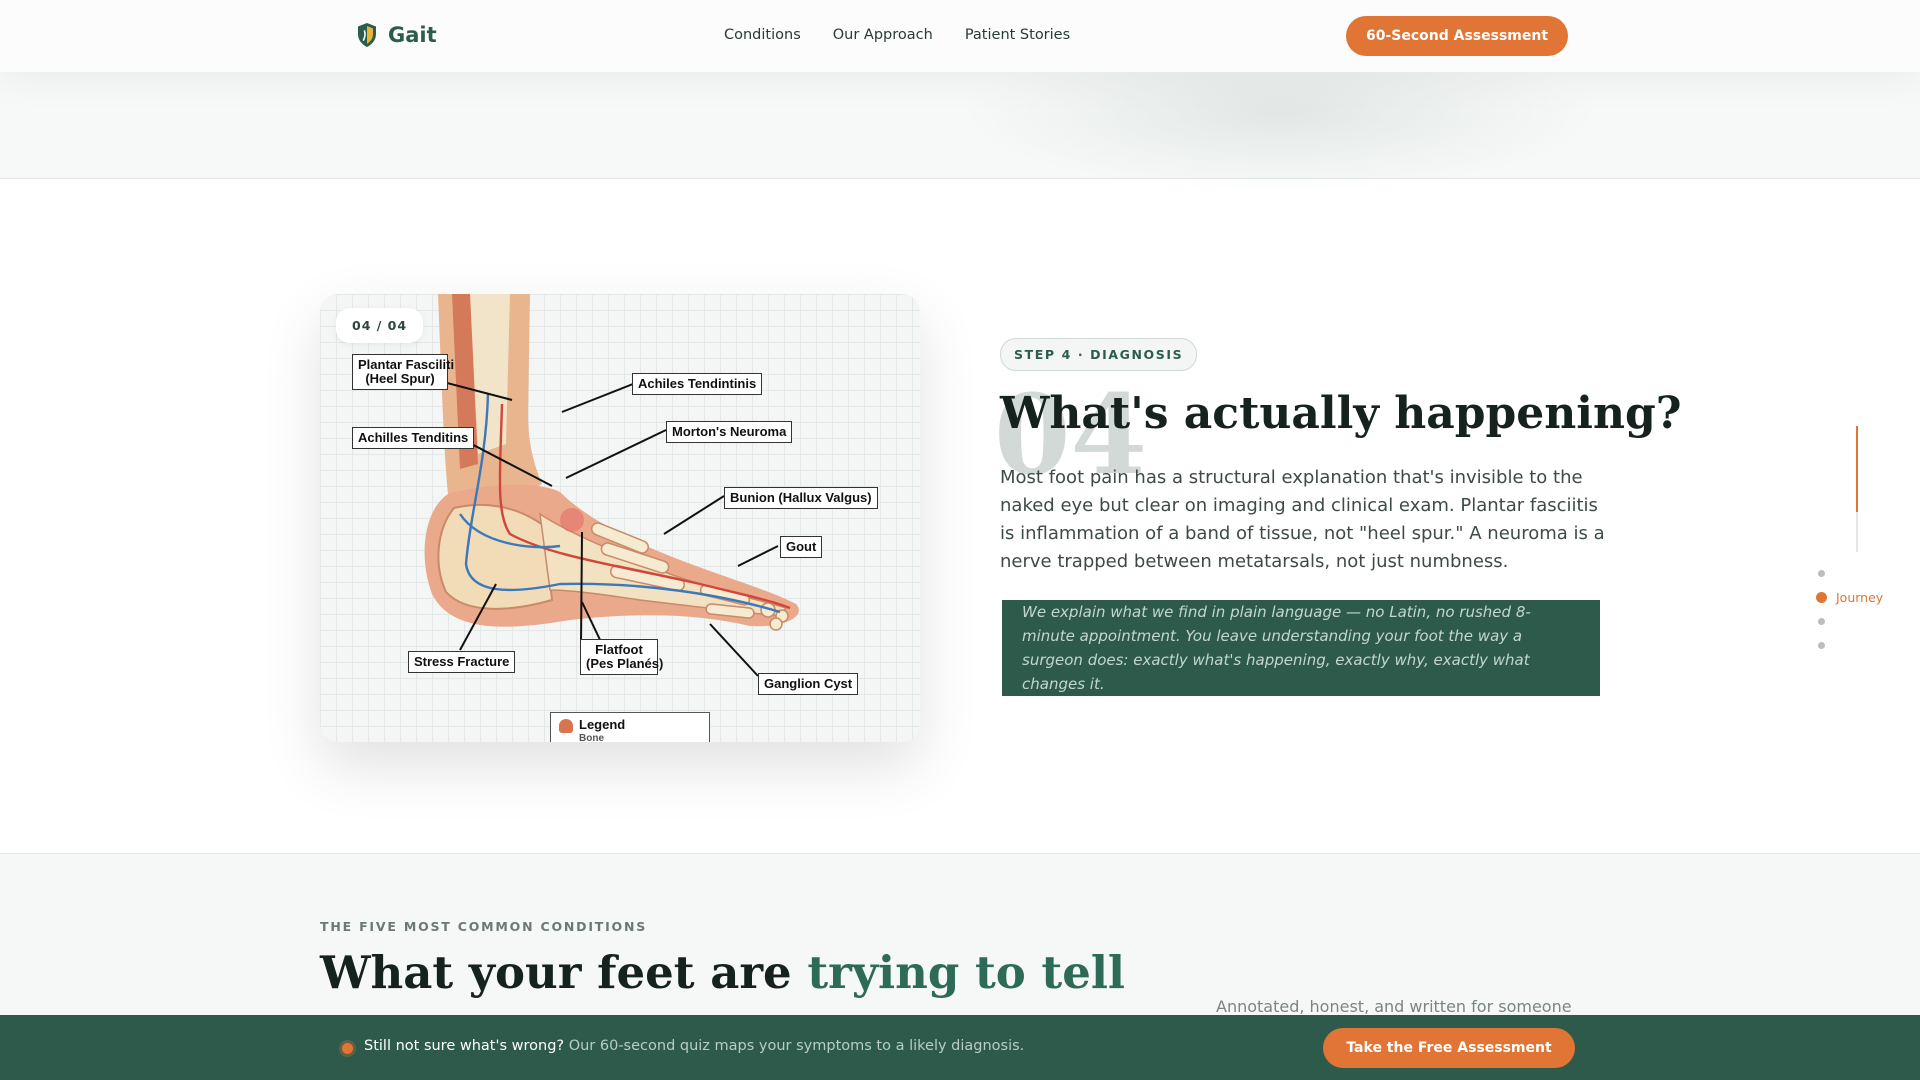 This screenshot has height=1080, width=1920. I want to click on callout-flatfoot-line-1: Flatfoot, so click(619, 649).